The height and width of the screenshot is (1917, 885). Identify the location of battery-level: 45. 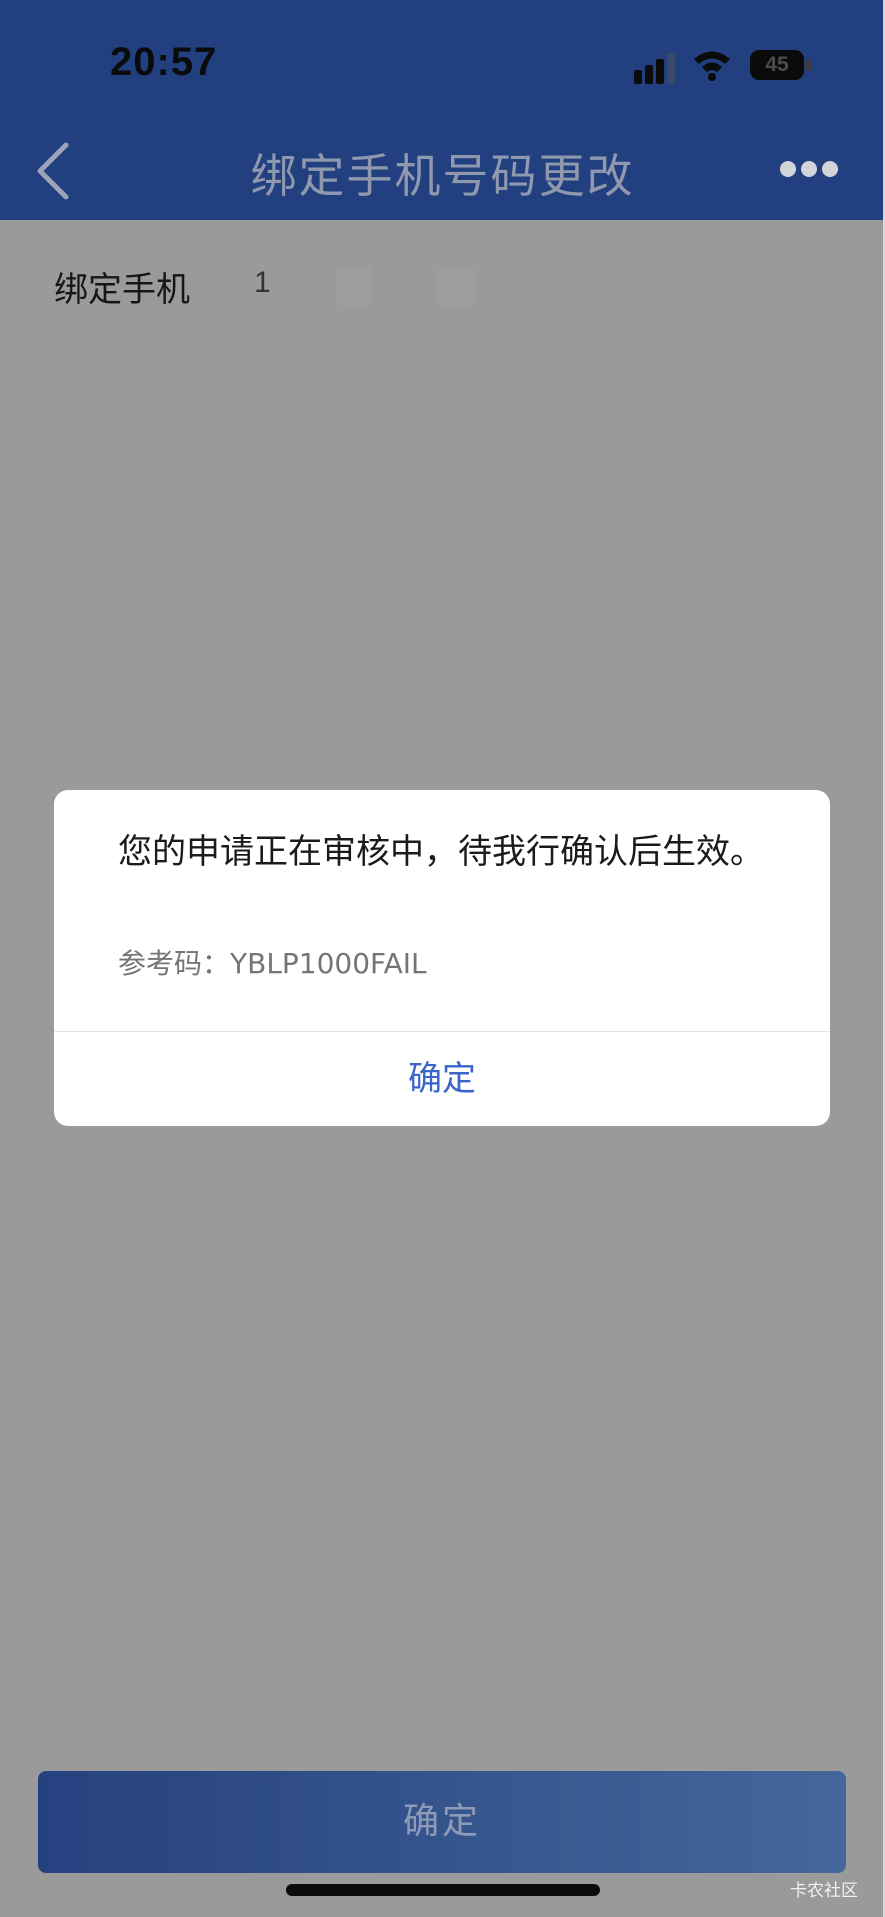
(777, 64).